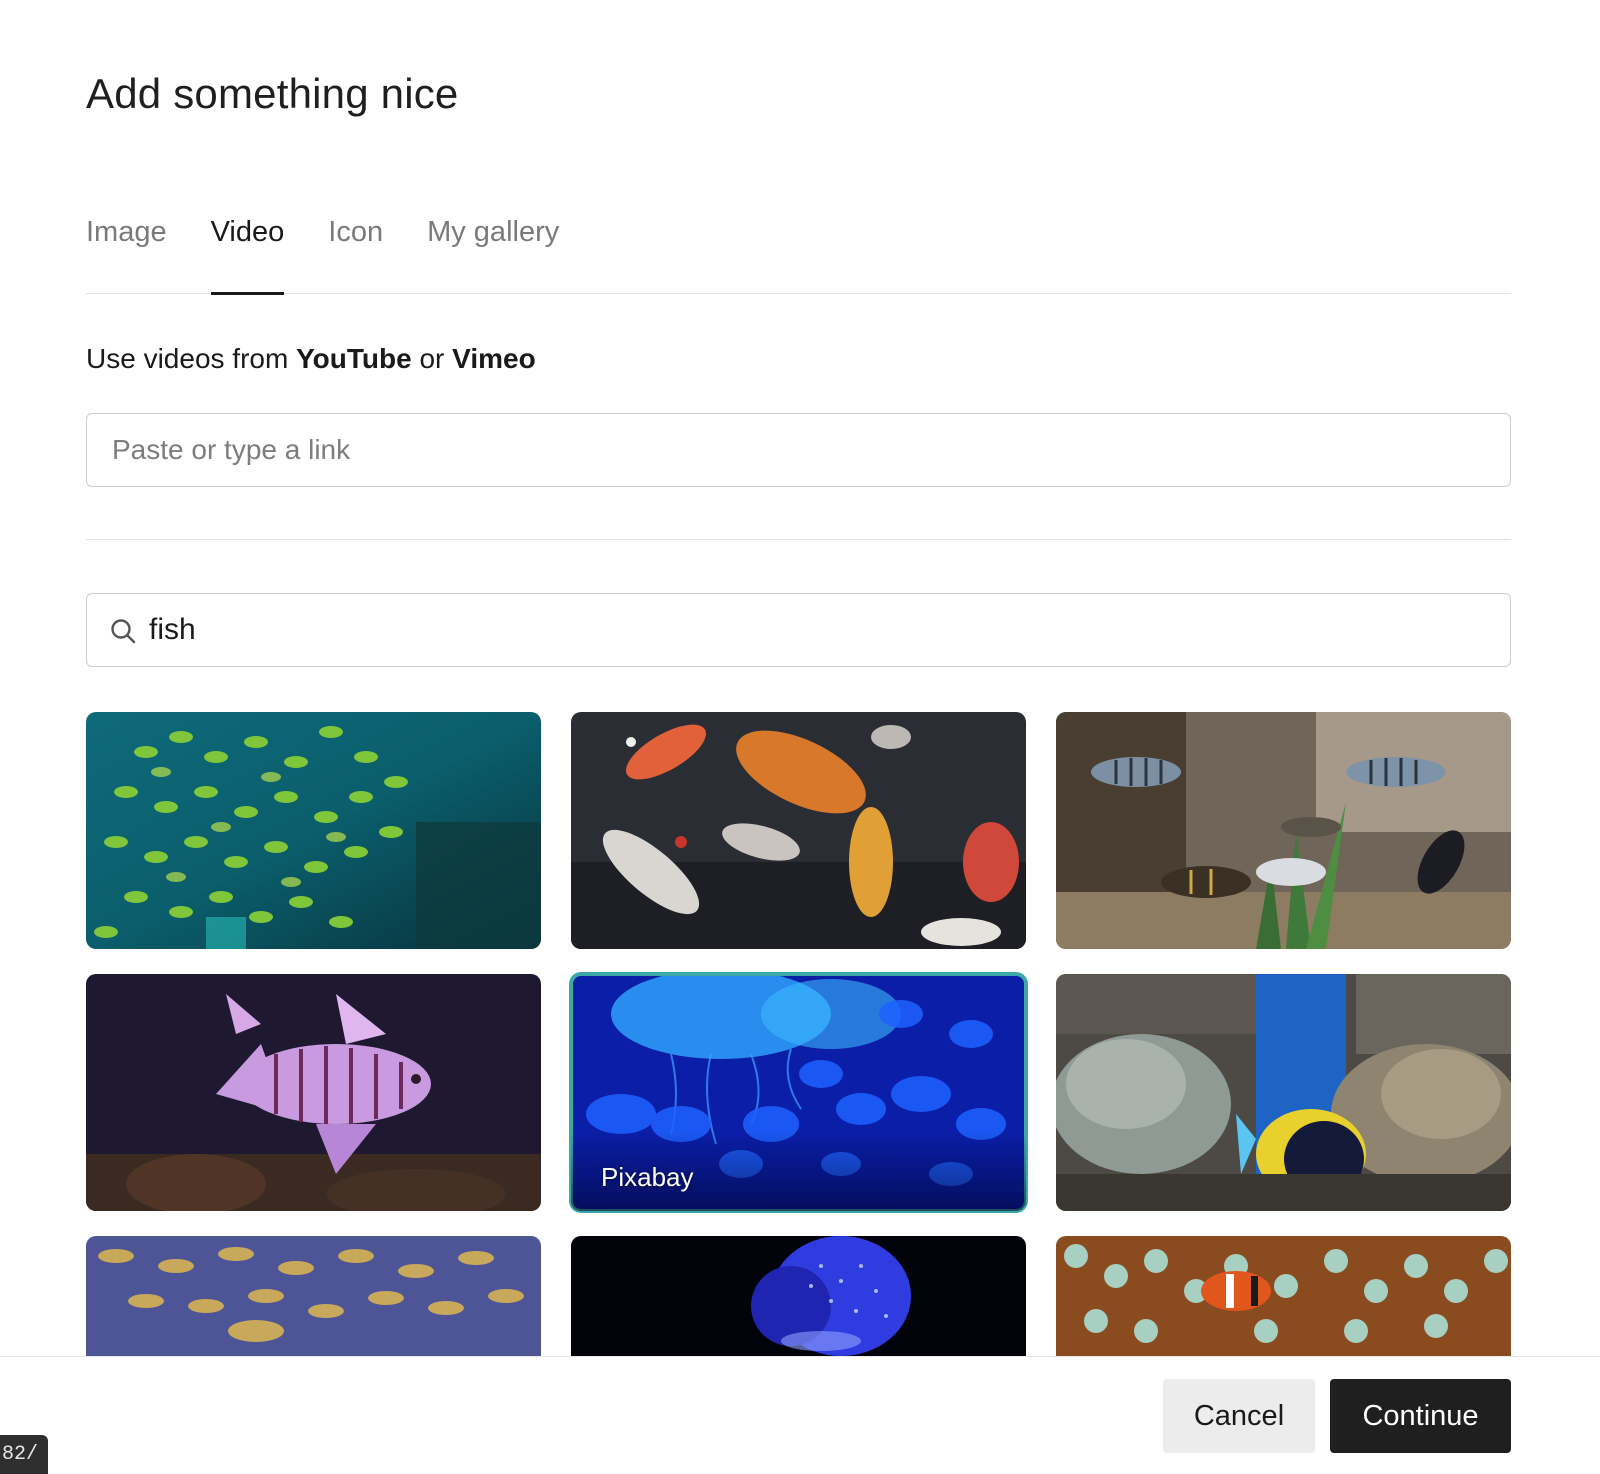 This screenshot has width=1600, height=1474. I want to click on cancel-button: Cancel, so click(1239, 1416).